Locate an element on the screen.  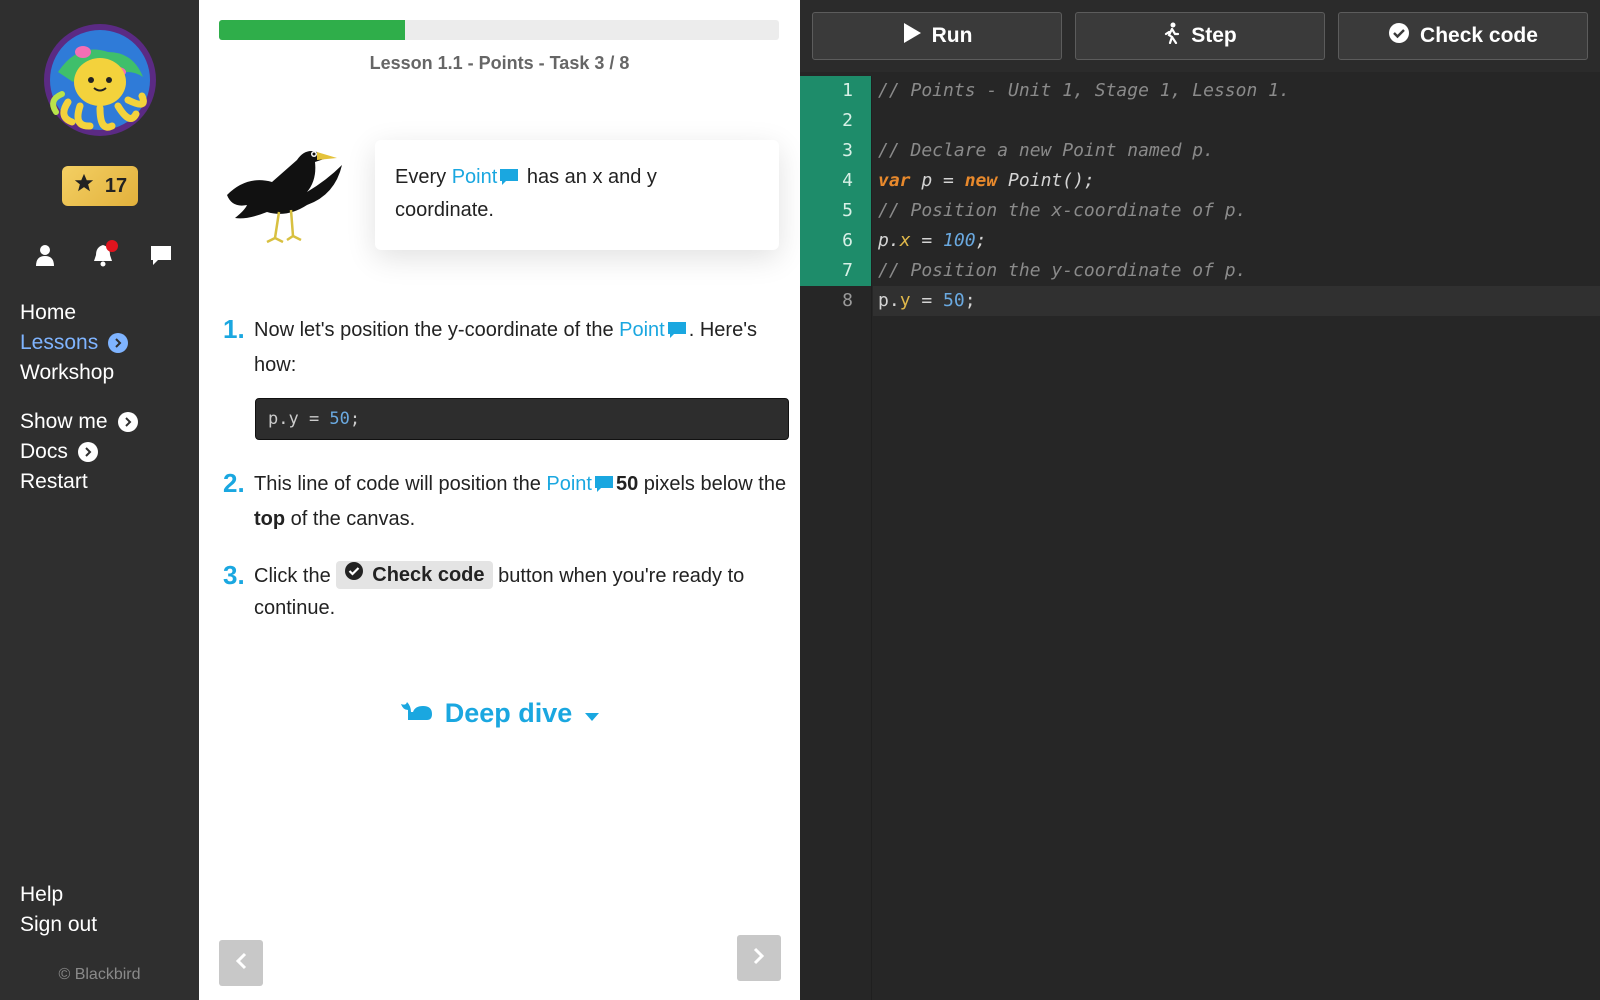
code-line: // Position the y-coordinate of p. is located at coordinates (1236, 271).